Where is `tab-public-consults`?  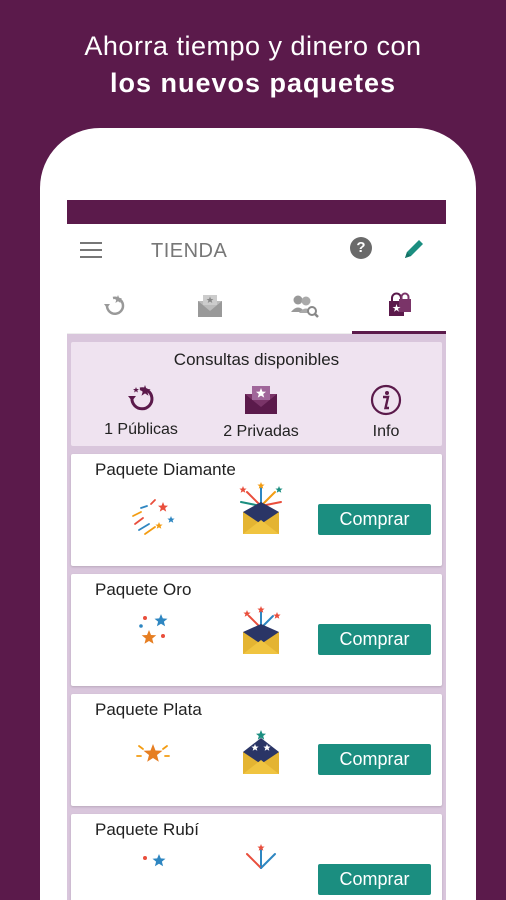
tab-public-consults is located at coordinates (114, 306).